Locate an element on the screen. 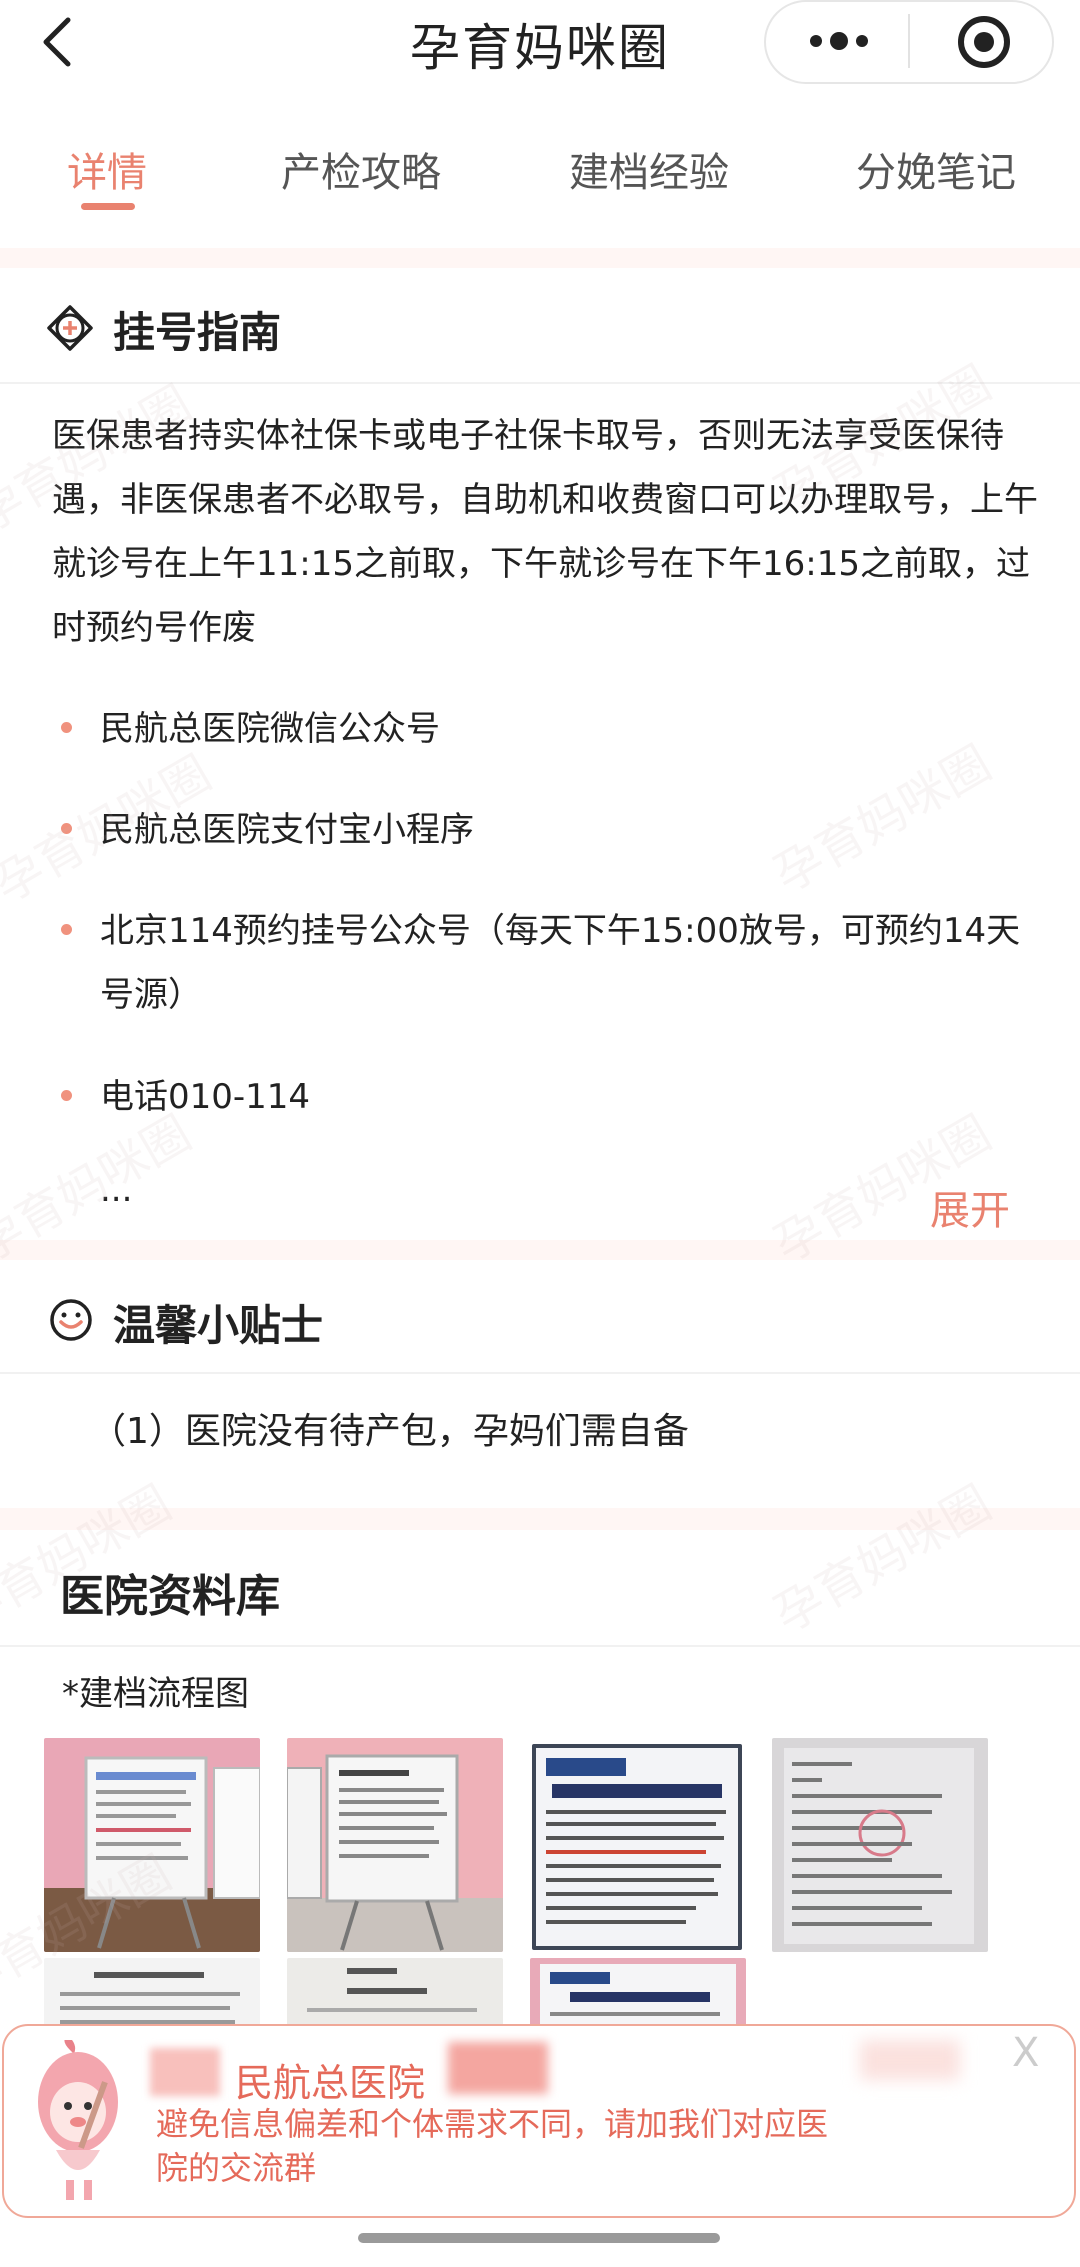  tip-text: （1）医院没有待产包，孕妈们需自备 is located at coordinates (389, 1431).